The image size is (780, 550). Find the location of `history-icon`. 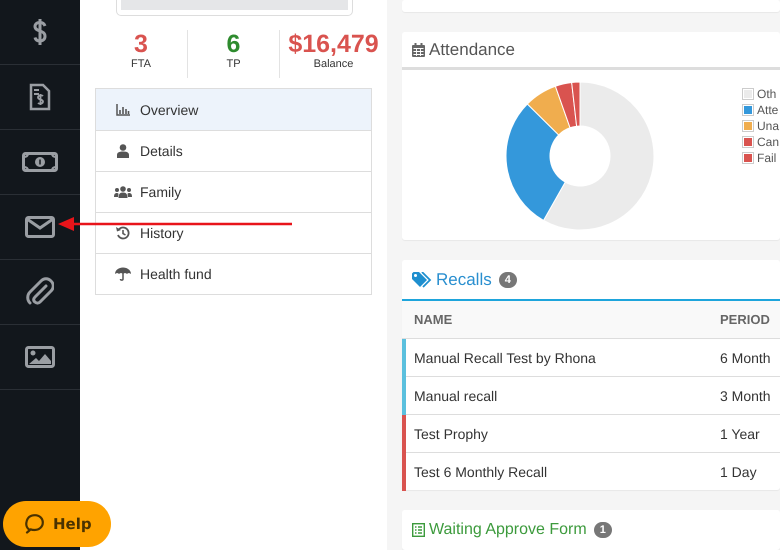

history-icon is located at coordinates (123, 233).